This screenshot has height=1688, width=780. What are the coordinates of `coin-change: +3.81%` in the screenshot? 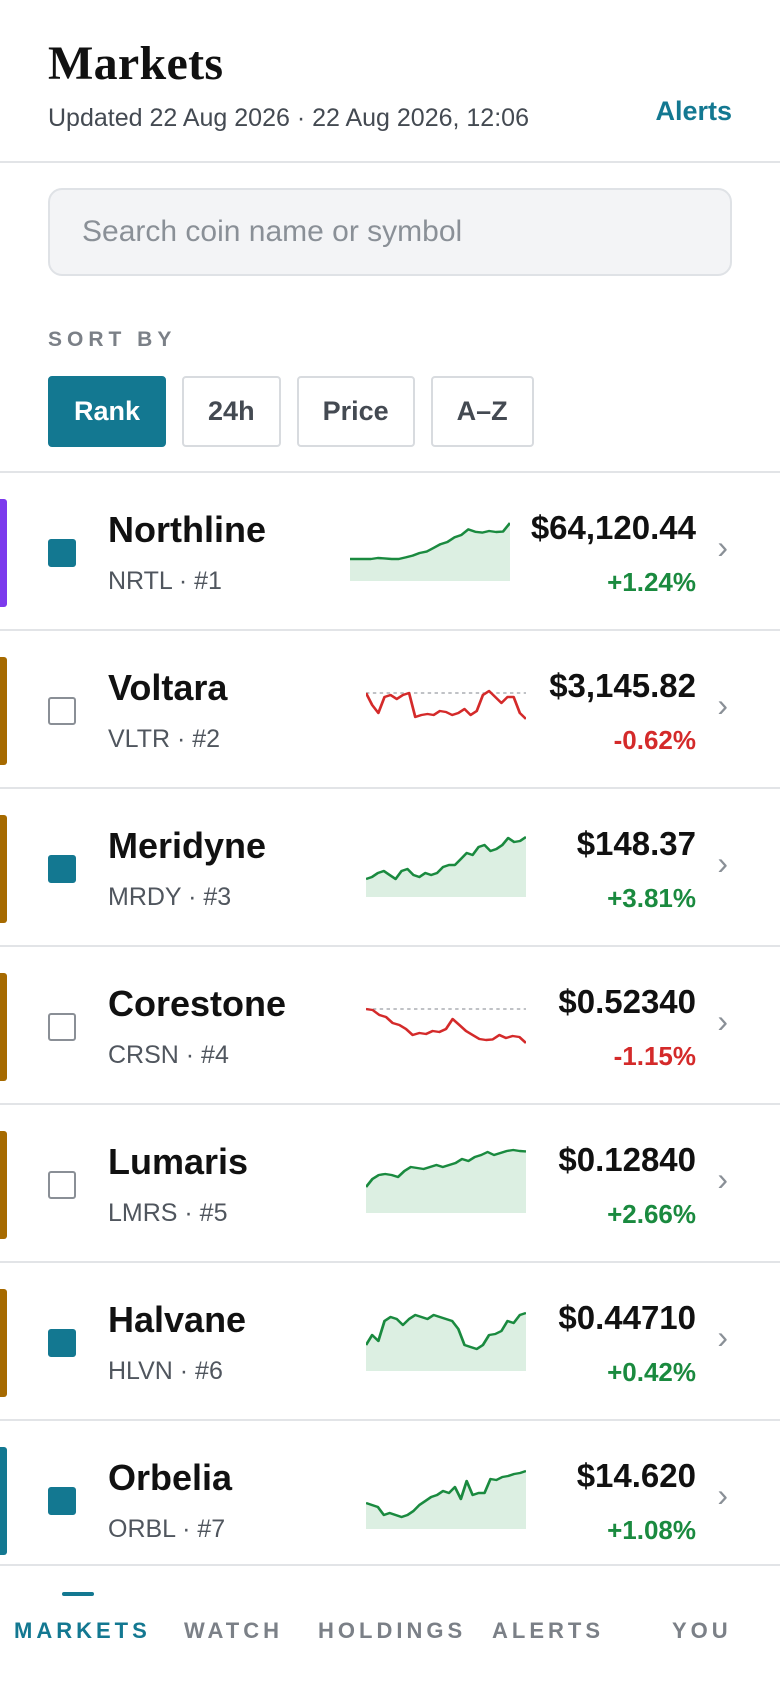 It's located at (651, 898).